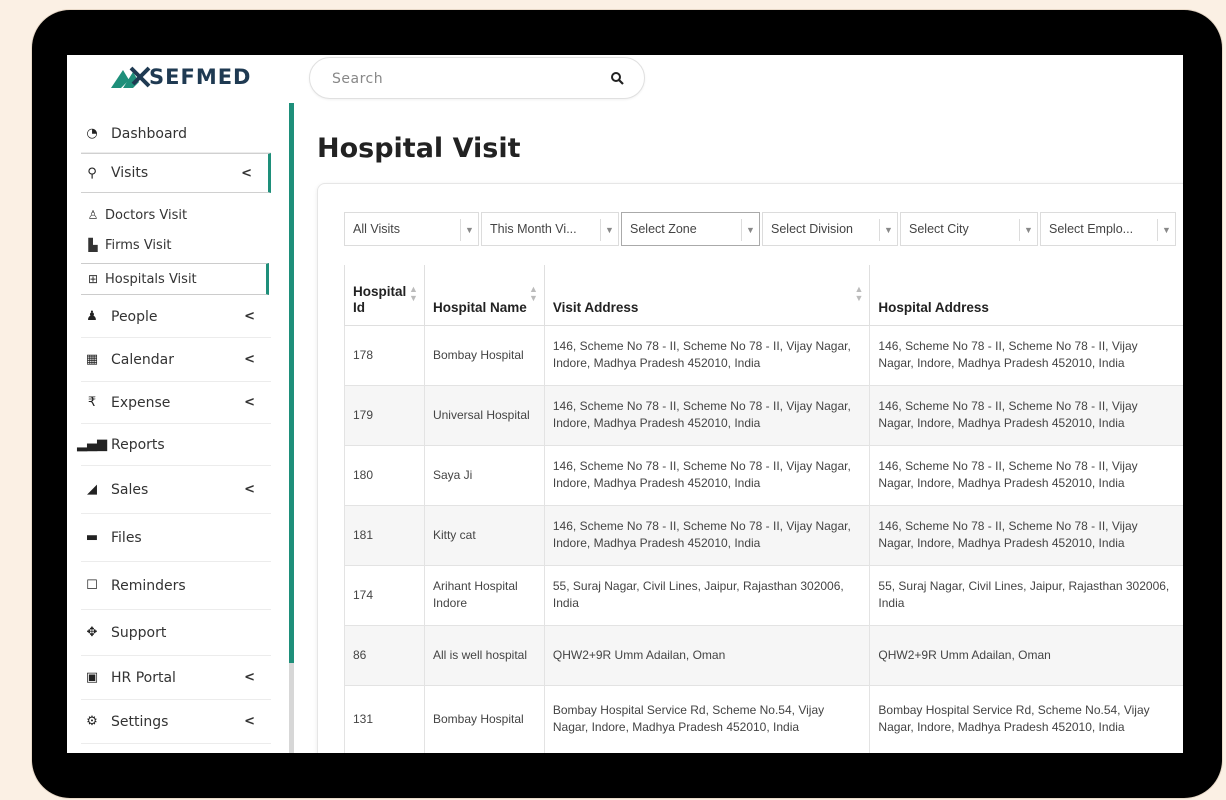 This screenshot has height=800, width=1226. What do you see at coordinates (384, 415) in the screenshot?
I see `cell-hospital-id: 179` at bounding box center [384, 415].